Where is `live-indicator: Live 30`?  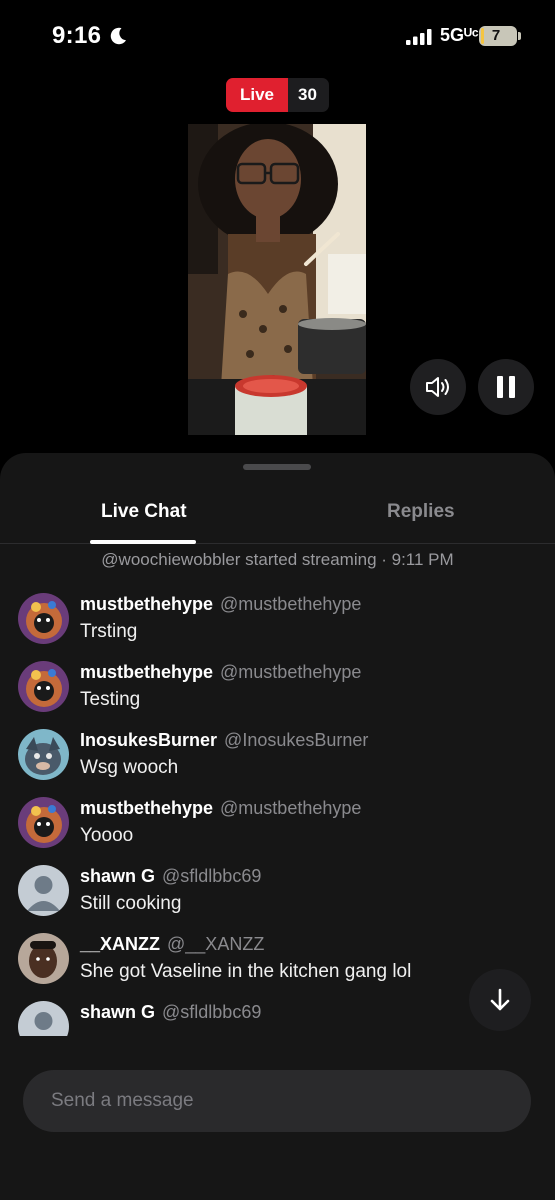 live-indicator: Live 30 is located at coordinates (277, 95).